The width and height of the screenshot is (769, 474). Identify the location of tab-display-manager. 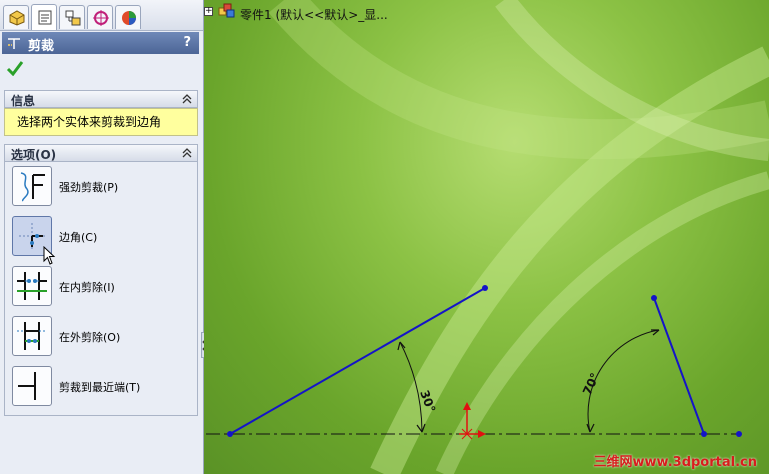
(128, 17).